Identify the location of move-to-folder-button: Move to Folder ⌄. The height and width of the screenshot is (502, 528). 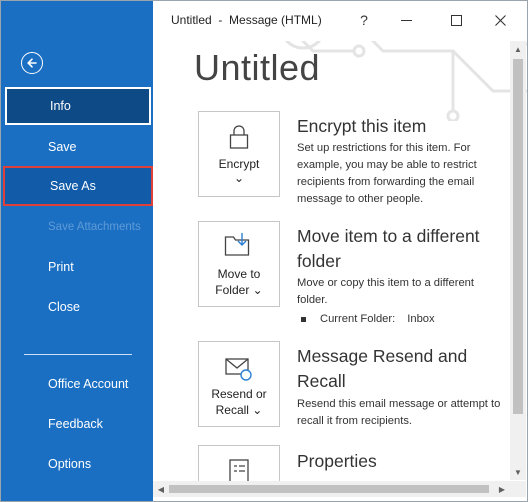
(239, 264).